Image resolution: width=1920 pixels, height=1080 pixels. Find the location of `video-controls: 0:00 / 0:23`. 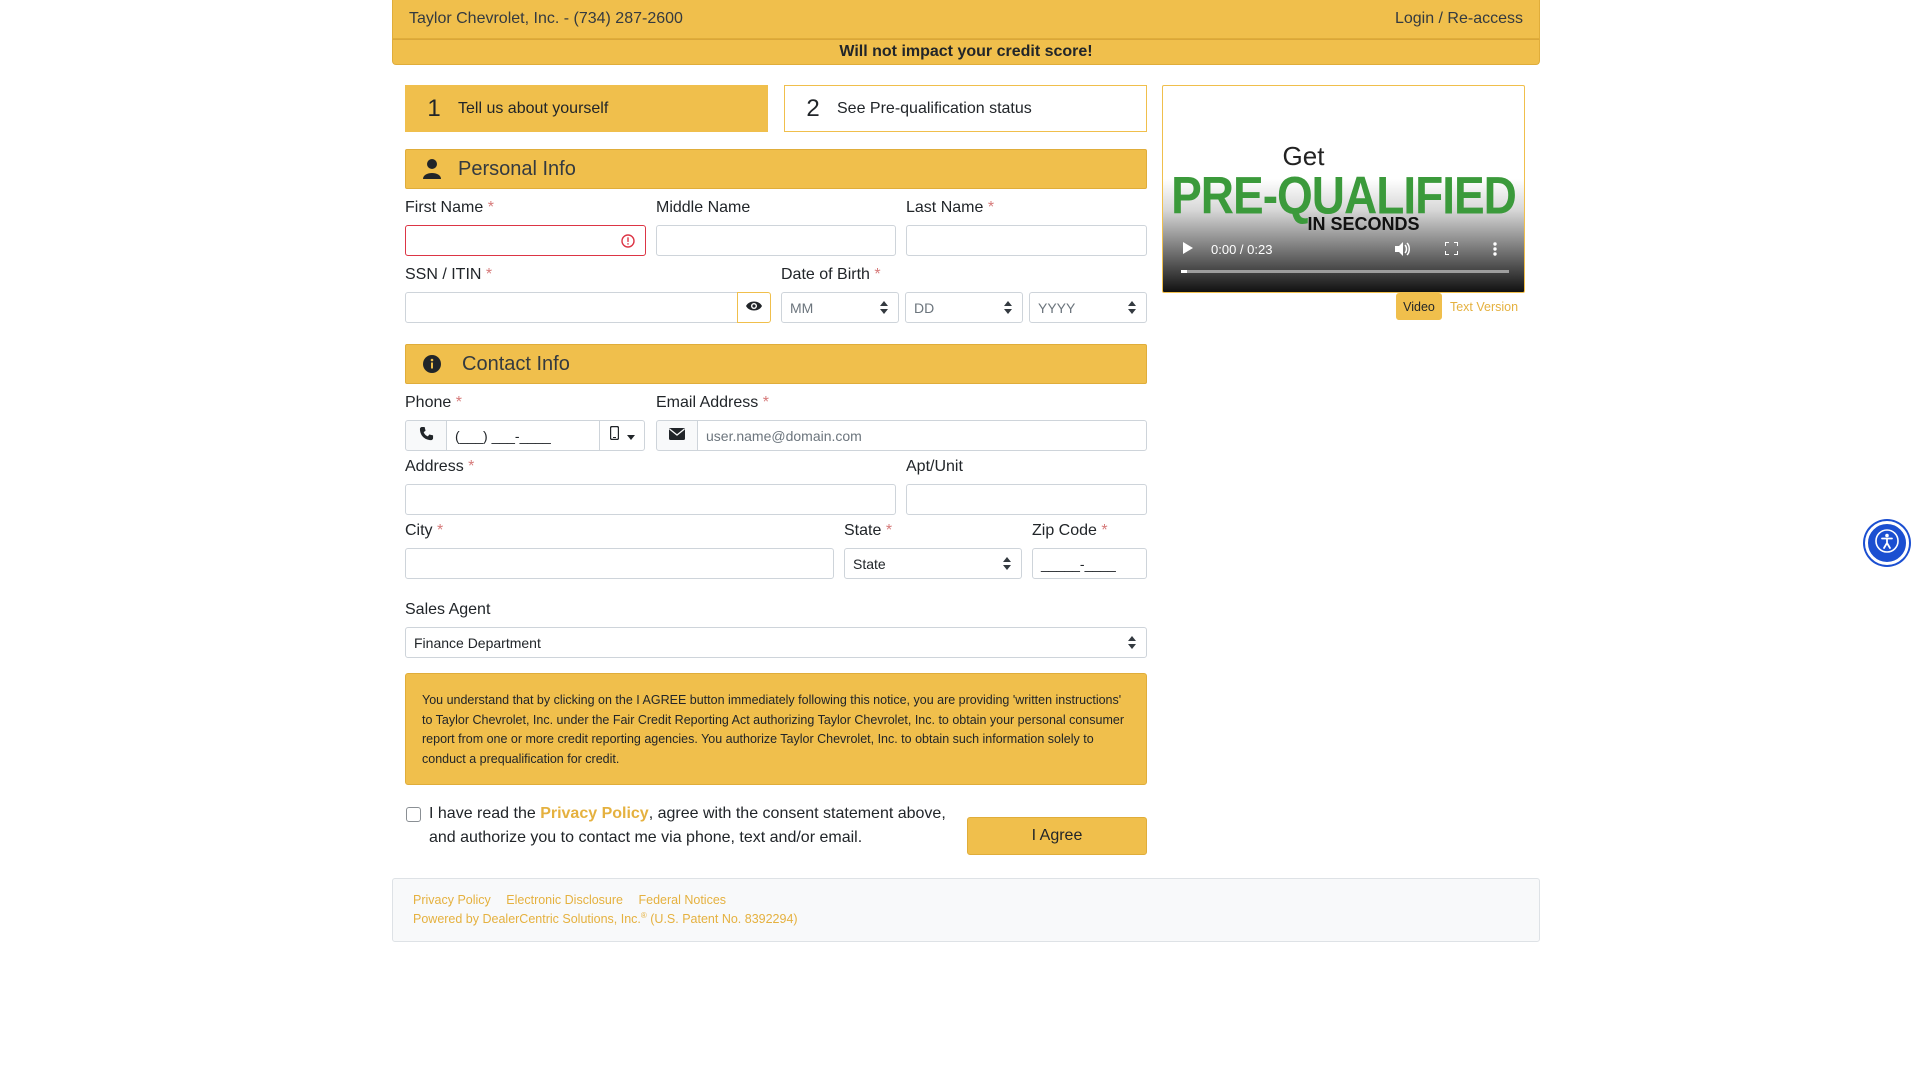

video-controls: 0:00 / 0:23 is located at coordinates (1343, 262).